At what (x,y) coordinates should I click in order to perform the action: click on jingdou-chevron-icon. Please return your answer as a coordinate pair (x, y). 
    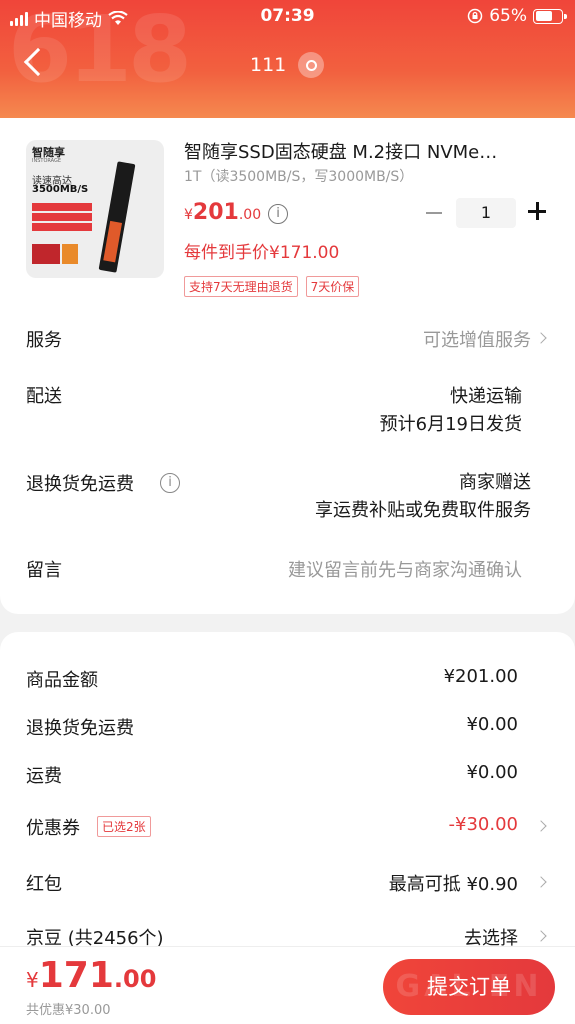
    Looking at the image, I should click on (541, 936).